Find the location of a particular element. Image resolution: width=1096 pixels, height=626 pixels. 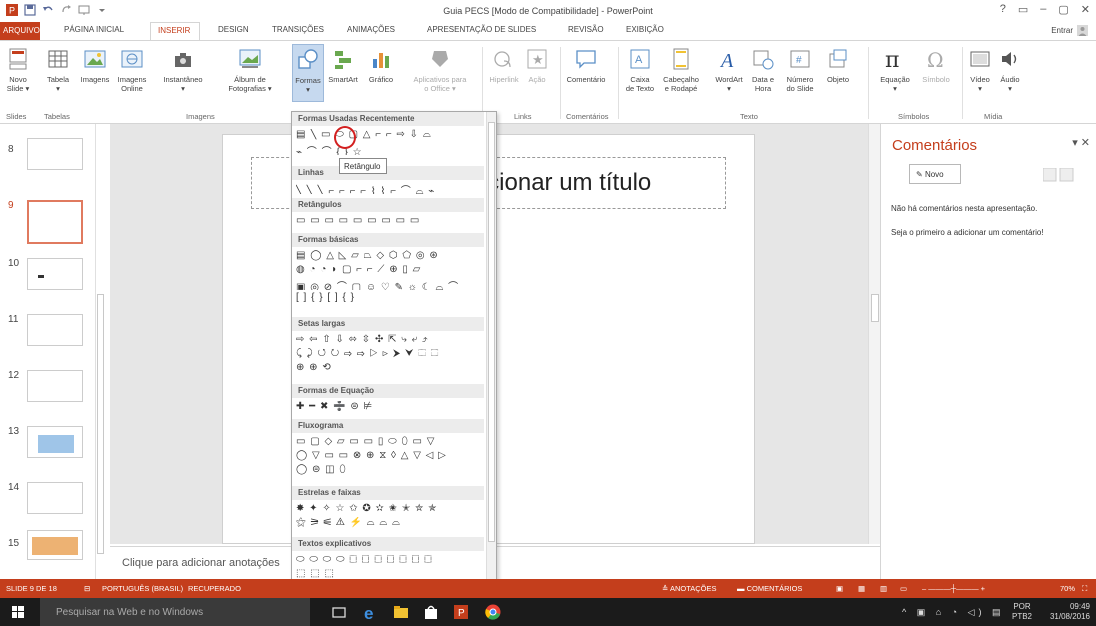

chrome-icon is located at coordinates (493, 612).